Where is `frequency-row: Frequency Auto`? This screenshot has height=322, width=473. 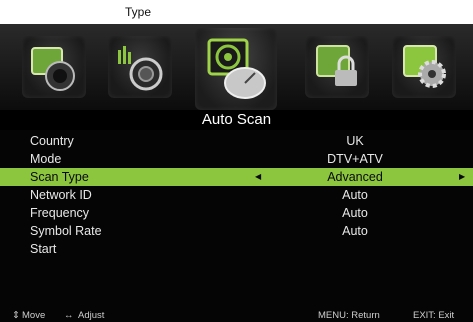 frequency-row: Frequency Auto is located at coordinates (236, 213).